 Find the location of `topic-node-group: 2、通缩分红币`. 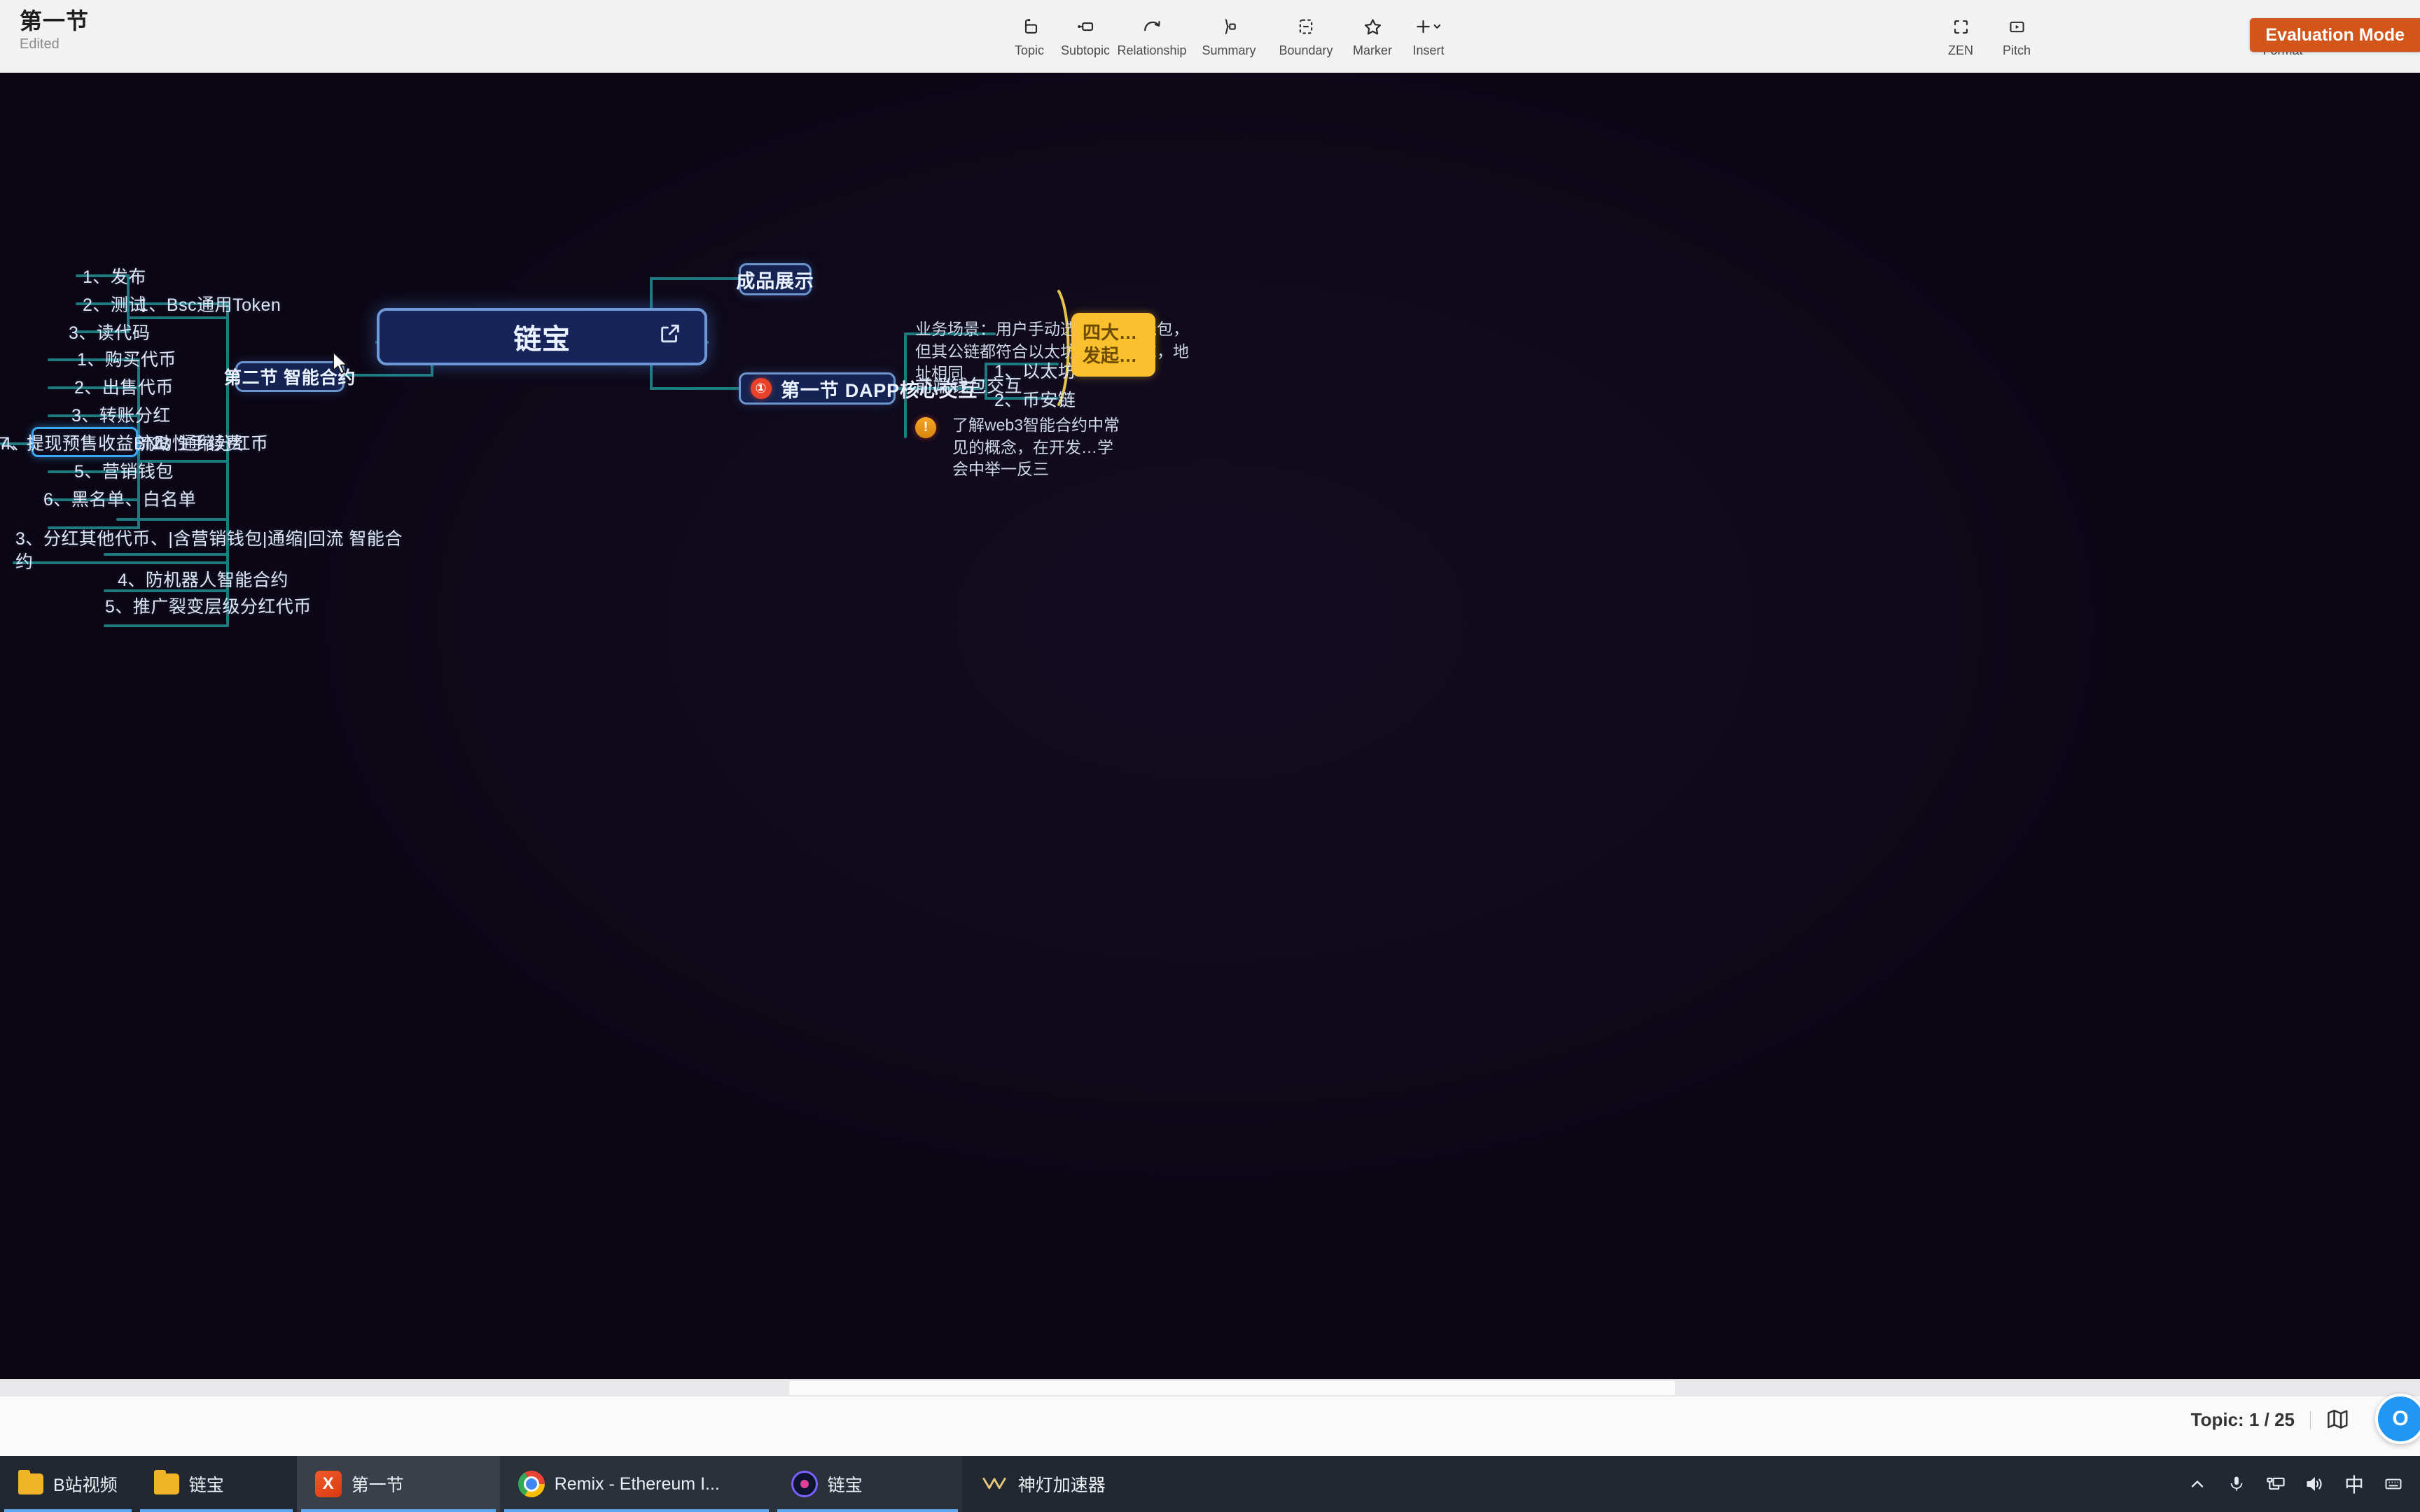

topic-node-group: 2、通缩分红币 is located at coordinates (209, 442).